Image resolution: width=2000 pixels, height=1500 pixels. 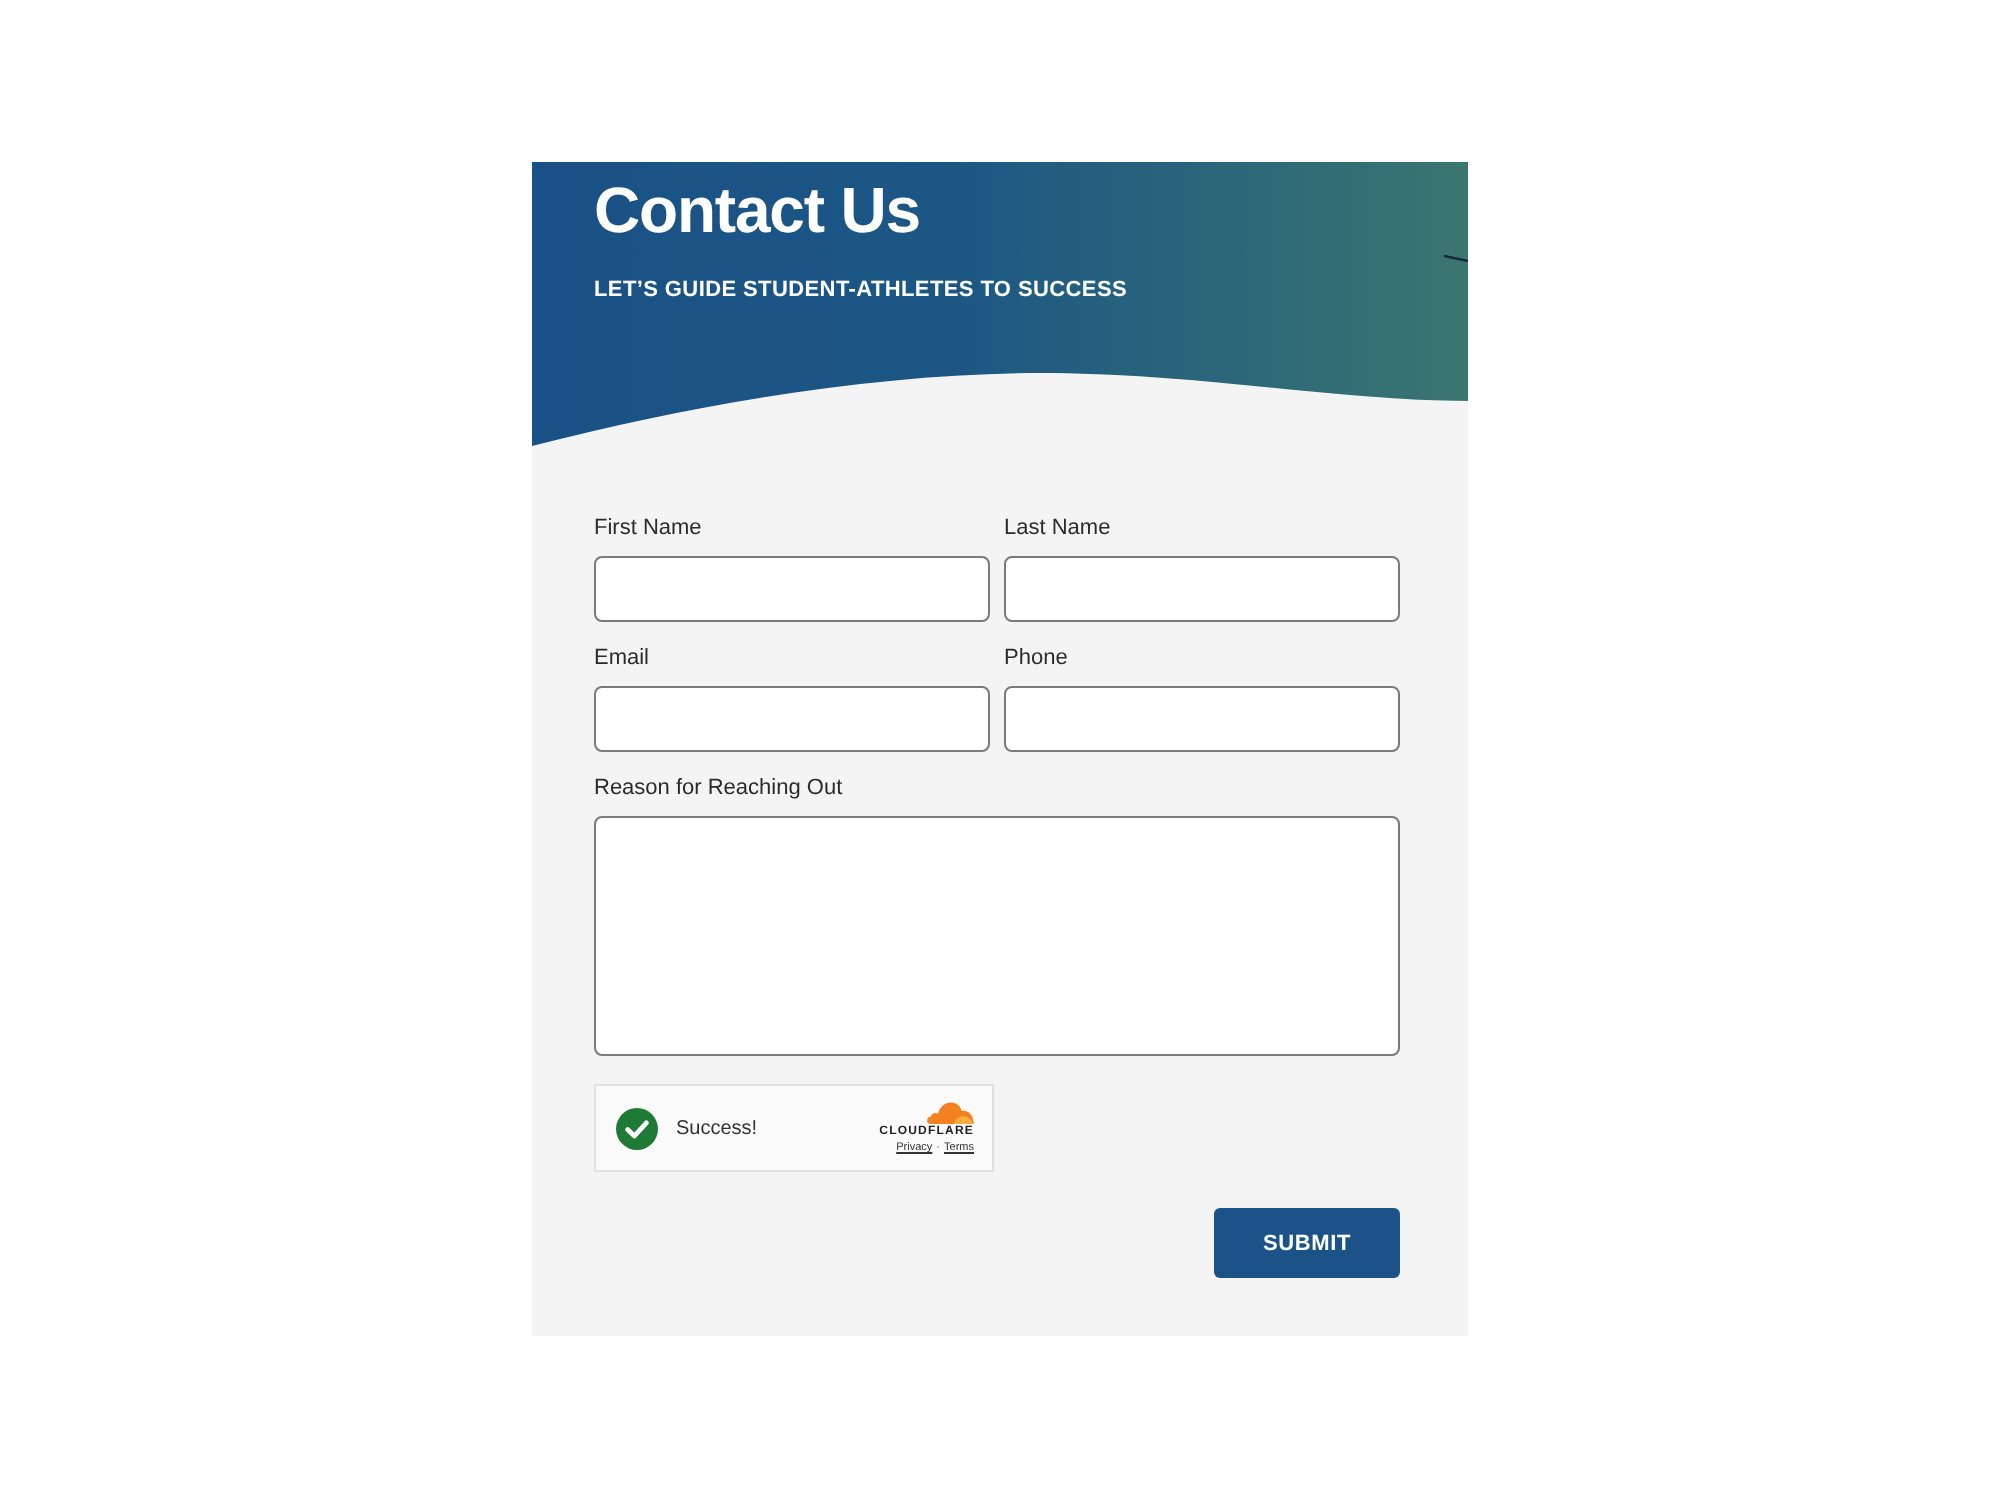 What do you see at coordinates (757, 210) in the screenshot?
I see `page-title: Contact Us` at bounding box center [757, 210].